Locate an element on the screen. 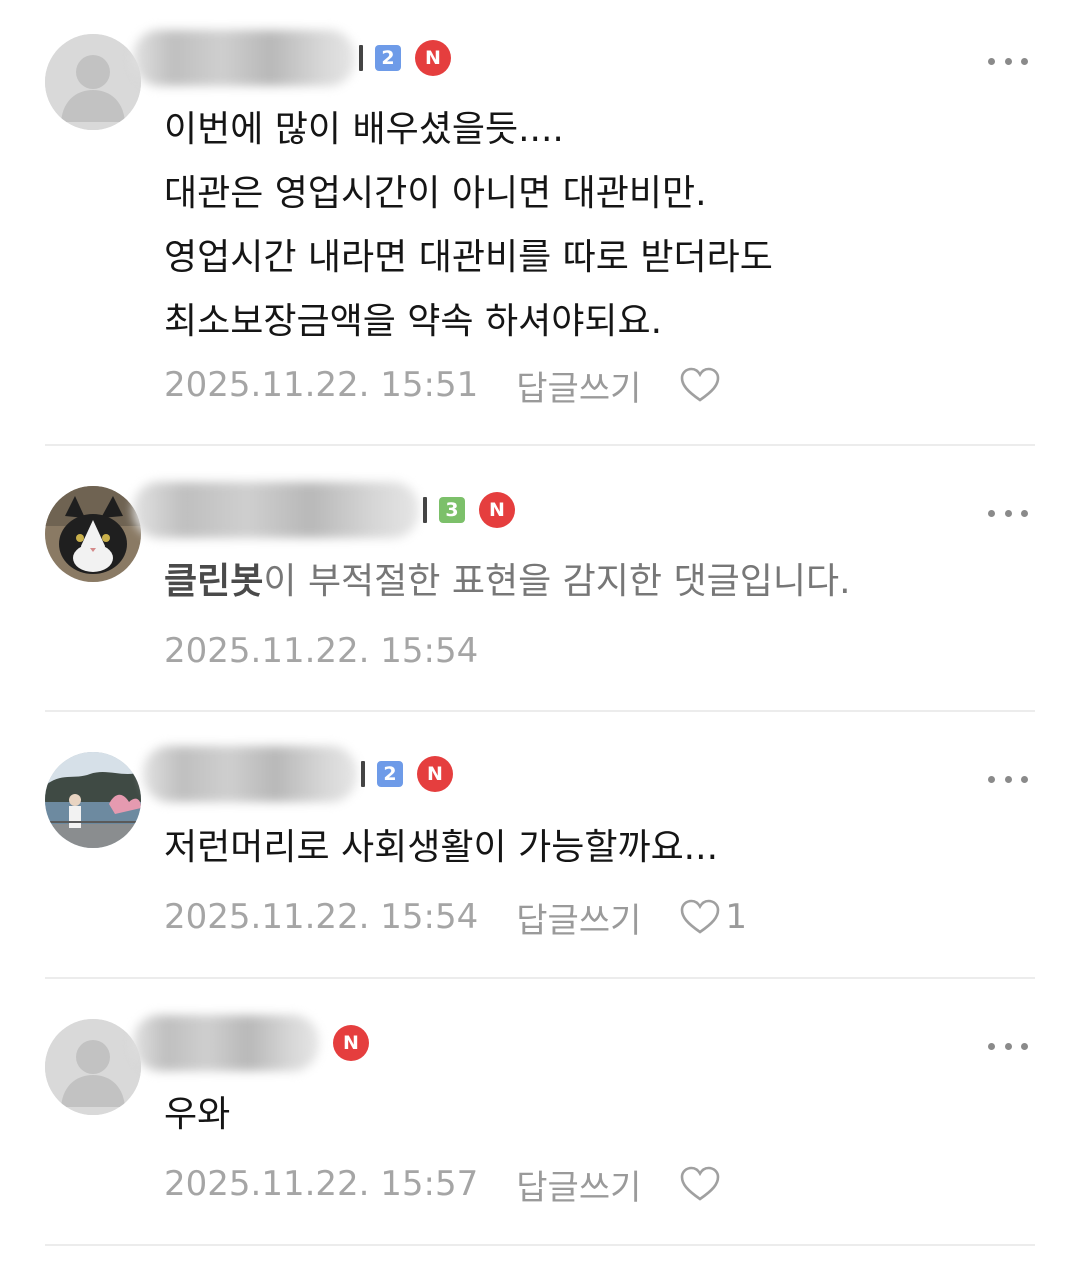 This screenshot has height=1266, width=1080. comment-meta: 2025.11.22. 15:54 답글쓰기 1 is located at coordinates (455, 917).